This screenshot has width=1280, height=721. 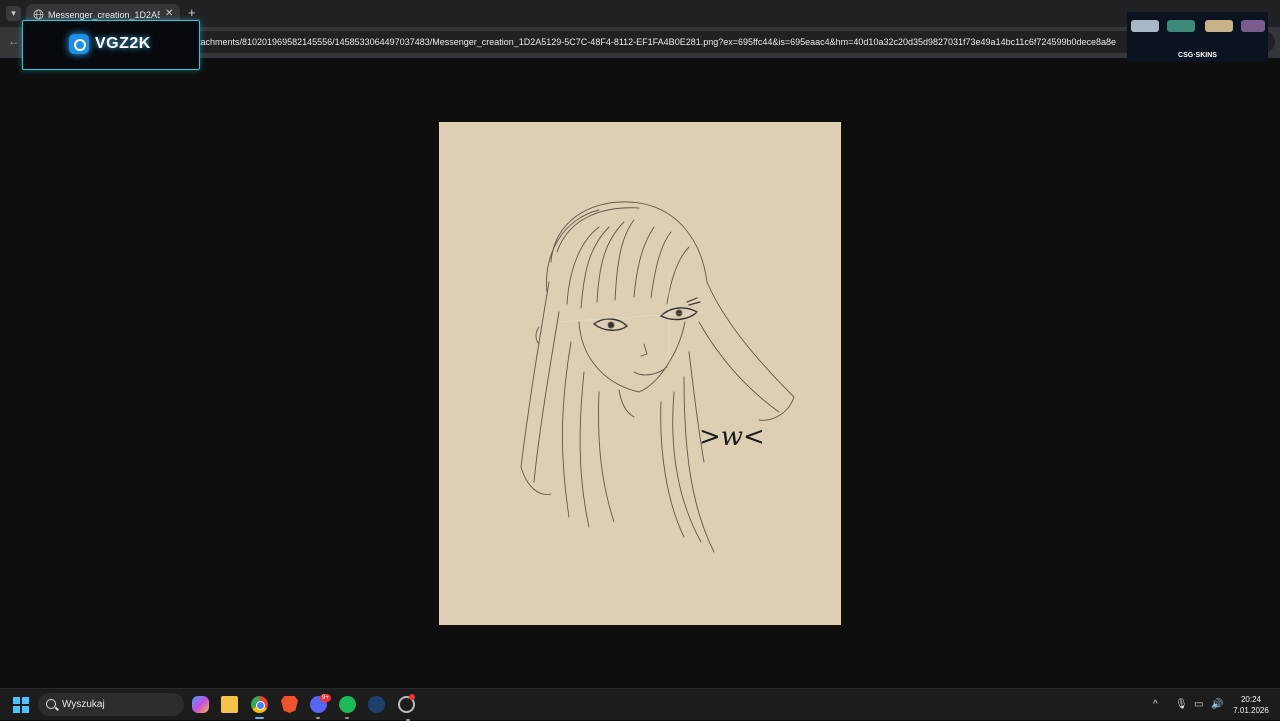 What do you see at coordinates (289, 704) in the screenshot?
I see `brave-icon` at bounding box center [289, 704].